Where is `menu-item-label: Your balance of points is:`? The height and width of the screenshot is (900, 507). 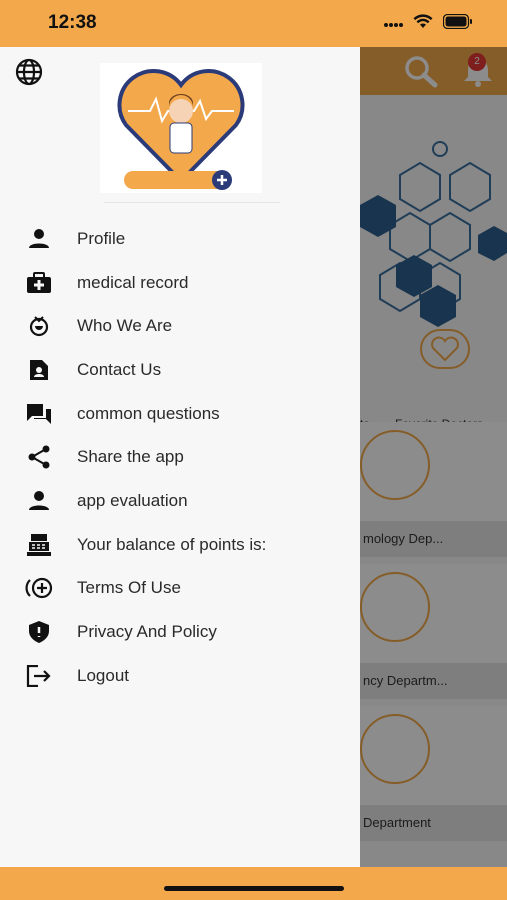 menu-item-label: Your balance of points is: is located at coordinates (172, 544).